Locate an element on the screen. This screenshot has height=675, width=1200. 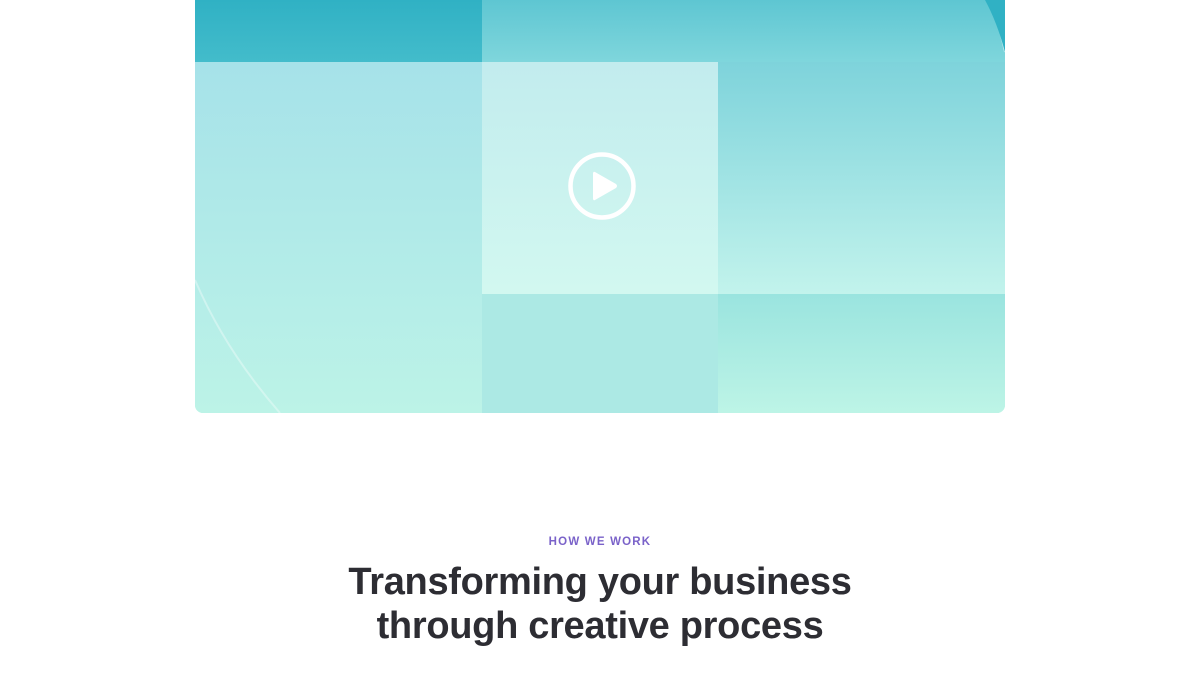
play-button is located at coordinates (602, 186).